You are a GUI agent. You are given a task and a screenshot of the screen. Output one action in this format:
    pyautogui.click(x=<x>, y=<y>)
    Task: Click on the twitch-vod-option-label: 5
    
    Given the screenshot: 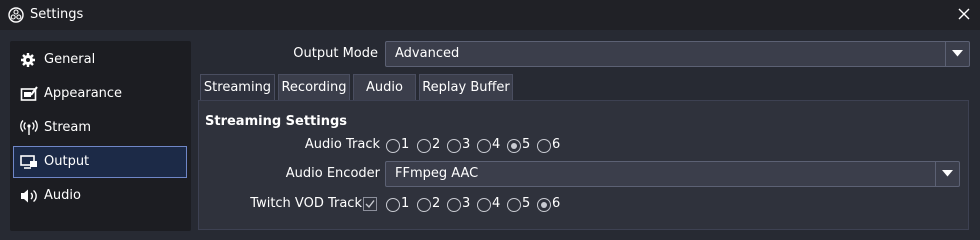 What is the action you would take?
    pyautogui.click(x=526, y=203)
    